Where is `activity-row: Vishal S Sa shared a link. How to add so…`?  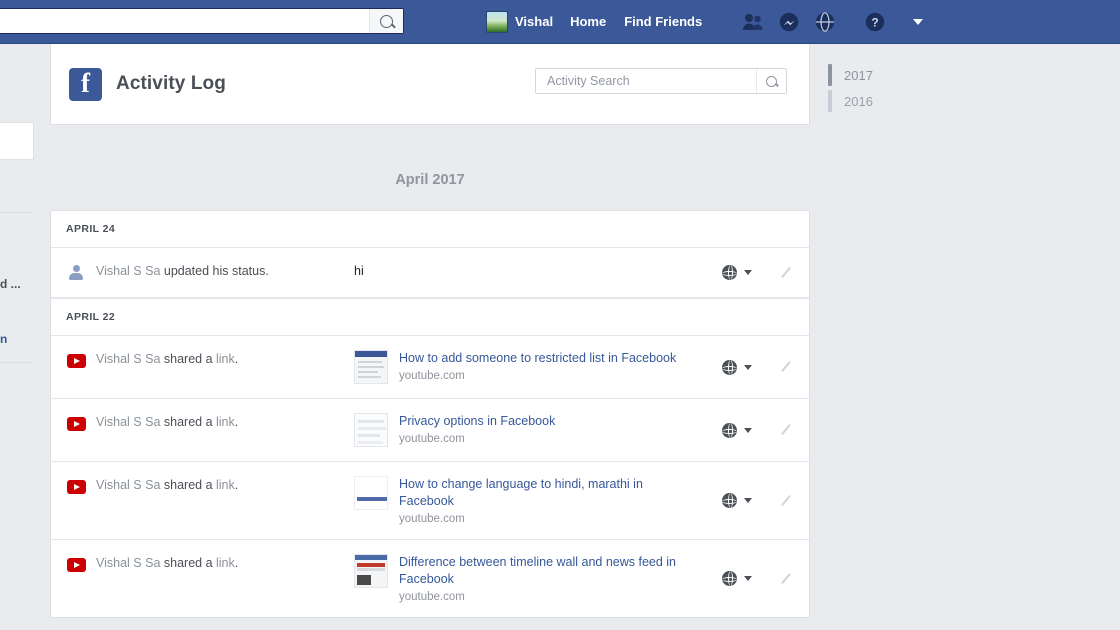
activity-row: Vishal S Sa shared a link. How to add so… is located at coordinates (430, 367).